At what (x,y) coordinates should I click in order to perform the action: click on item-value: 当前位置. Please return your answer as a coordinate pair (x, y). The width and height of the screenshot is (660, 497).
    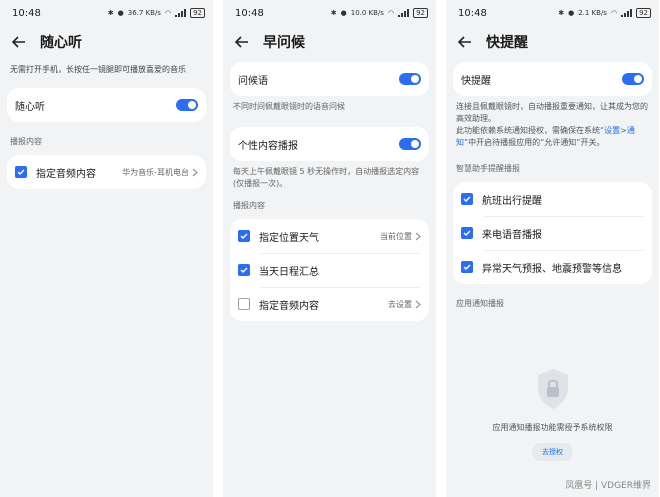
    Looking at the image, I should click on (396, 236).